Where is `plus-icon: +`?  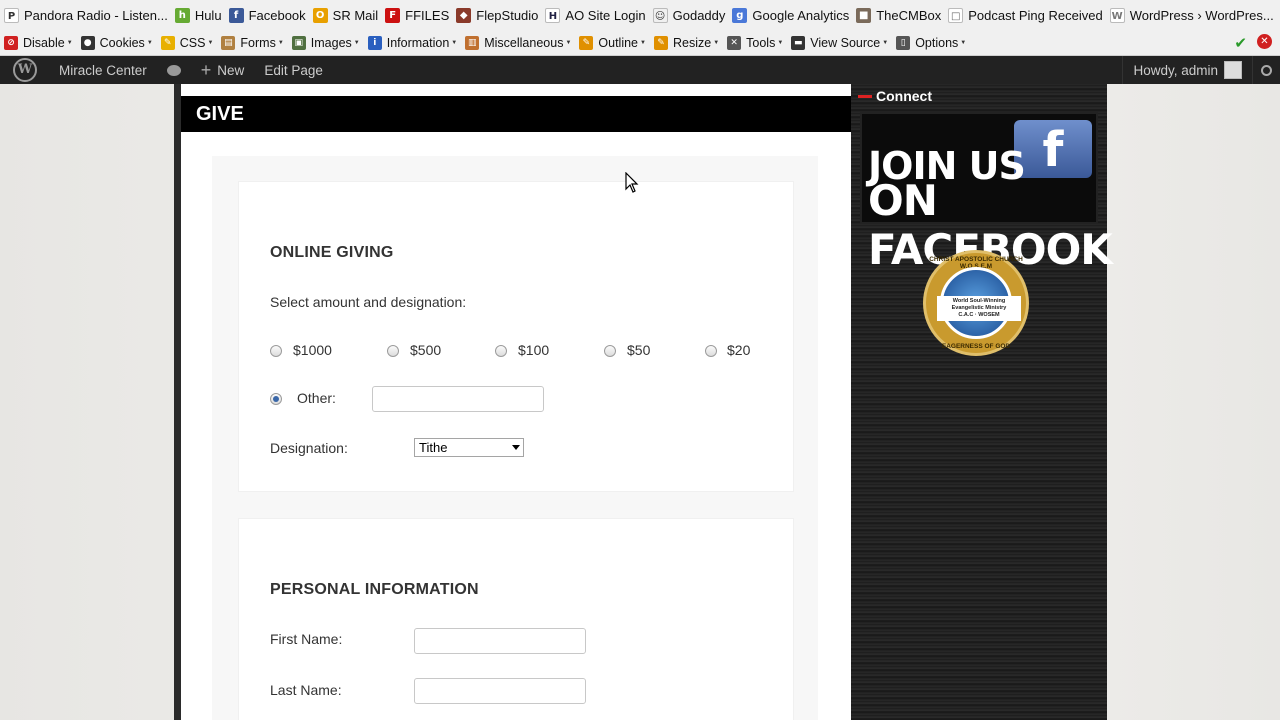
plus-icon: + is located at coordinates (206, 69).